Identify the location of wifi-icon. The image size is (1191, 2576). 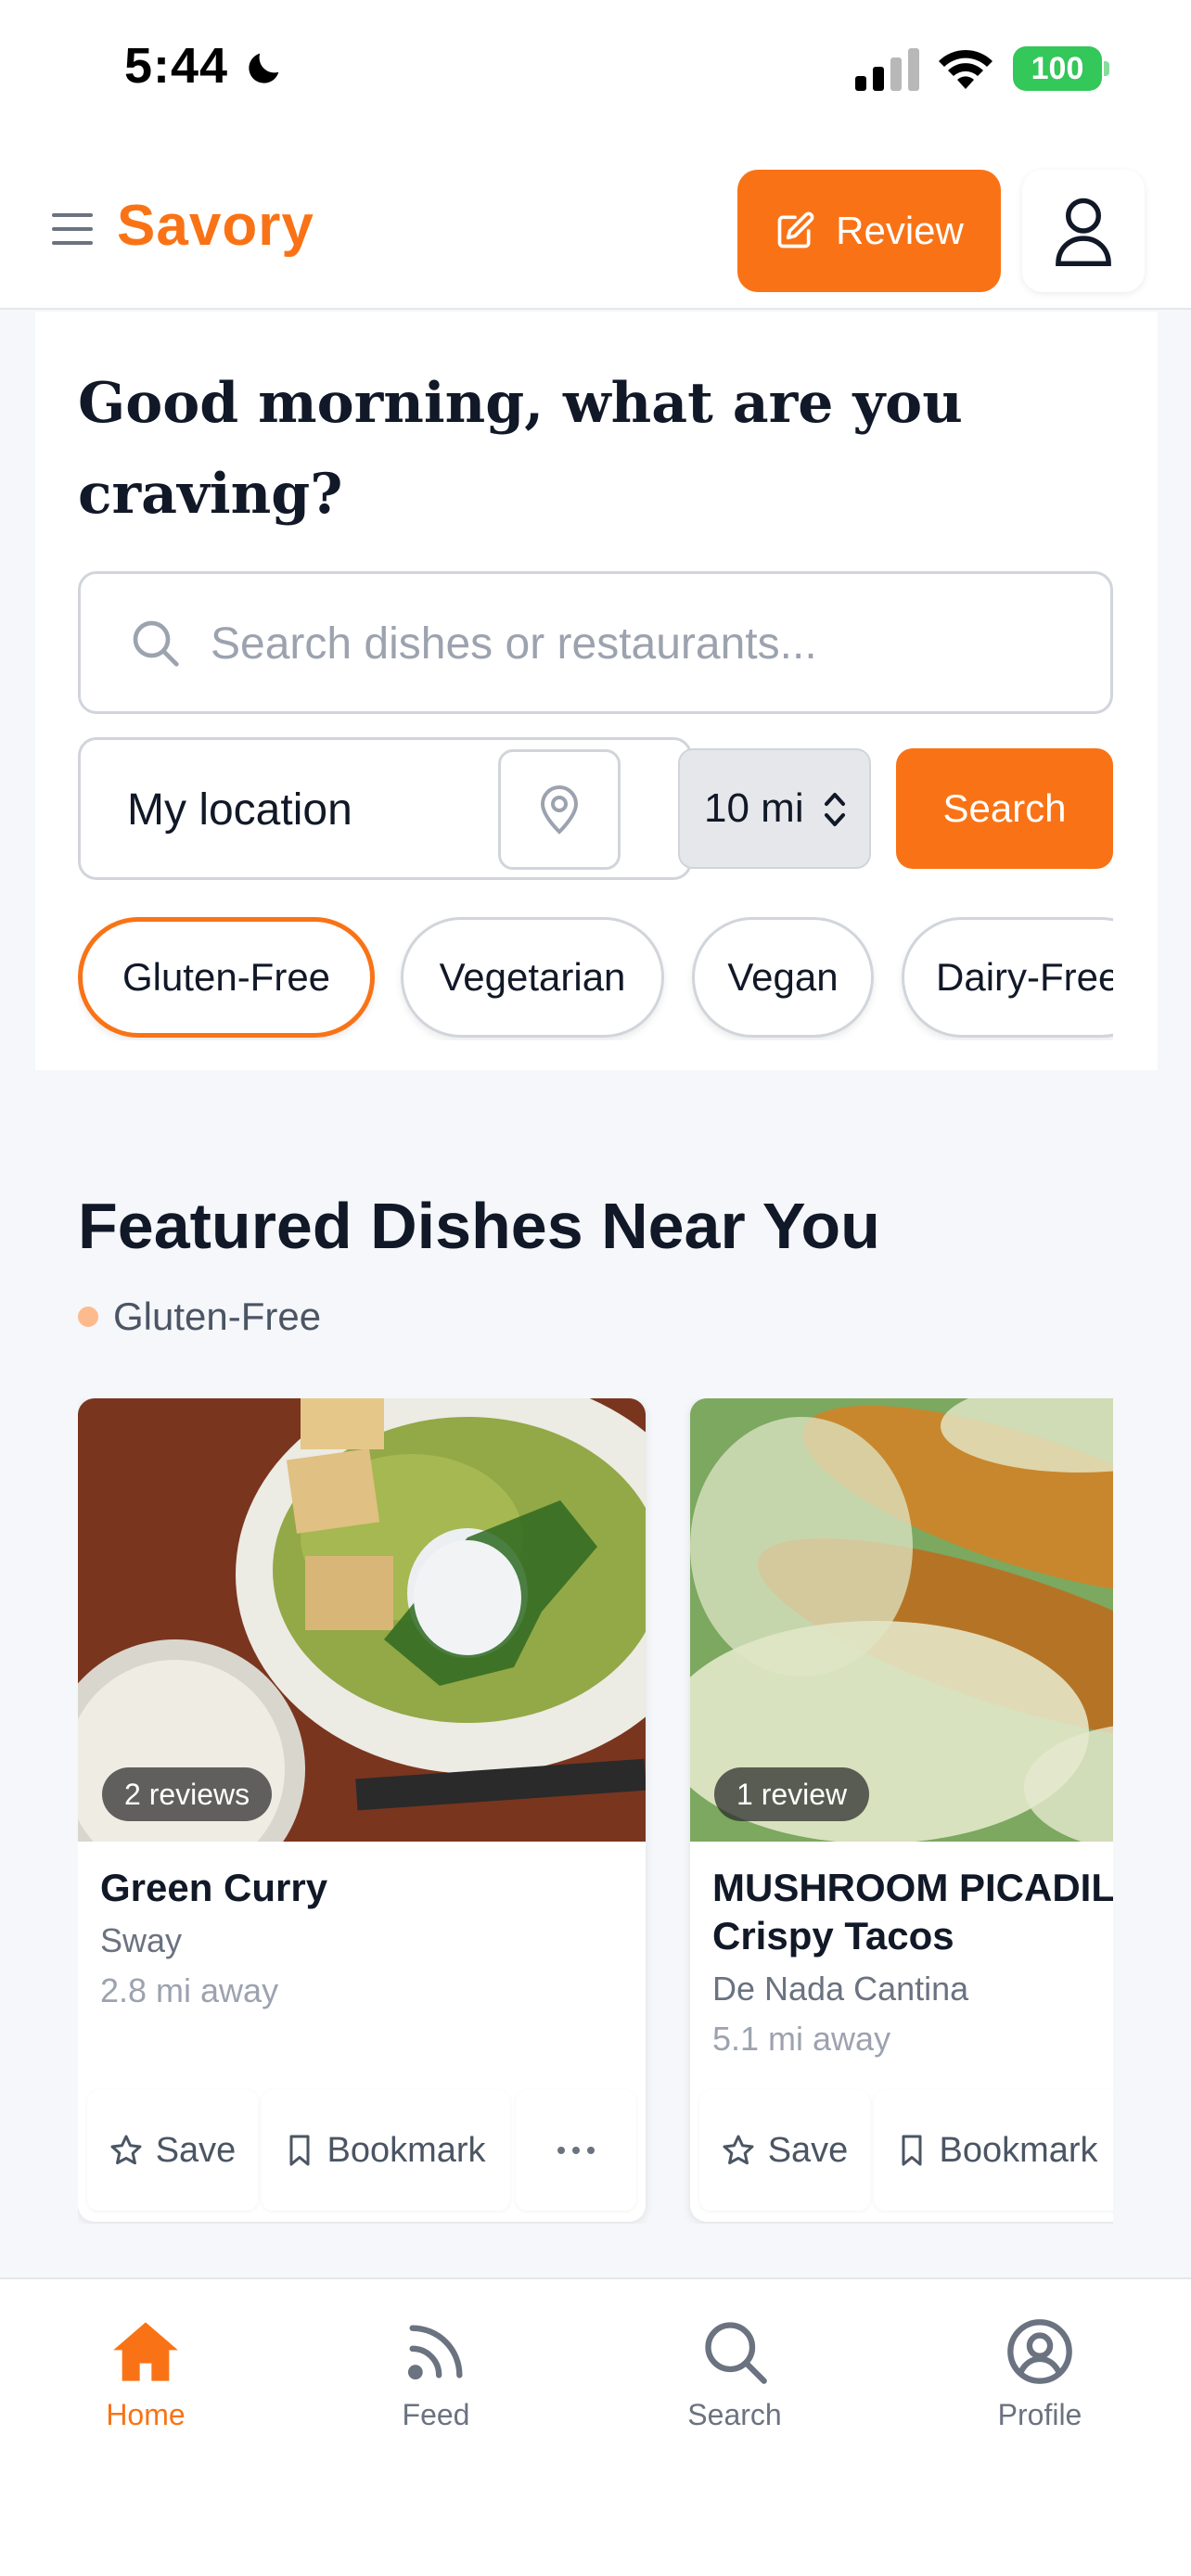
(966, 69).